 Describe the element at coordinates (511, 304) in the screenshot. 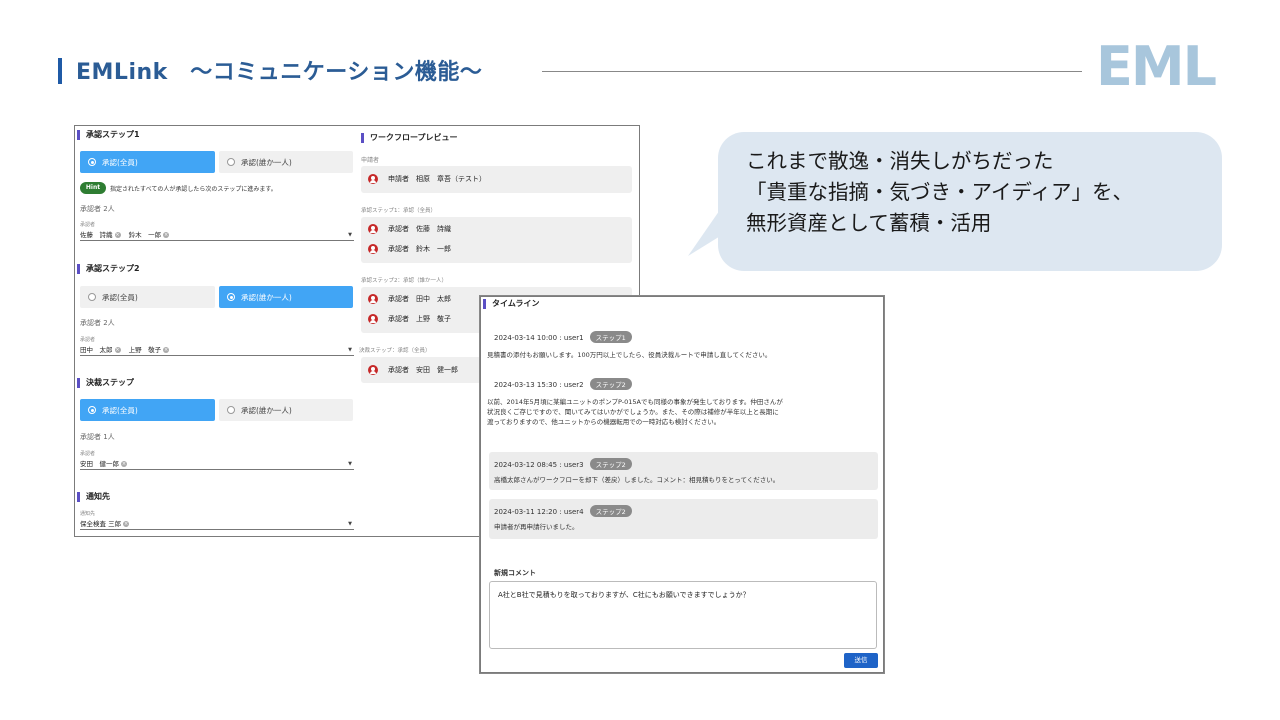

I see `timeline-heading: タイムライン` at that location.